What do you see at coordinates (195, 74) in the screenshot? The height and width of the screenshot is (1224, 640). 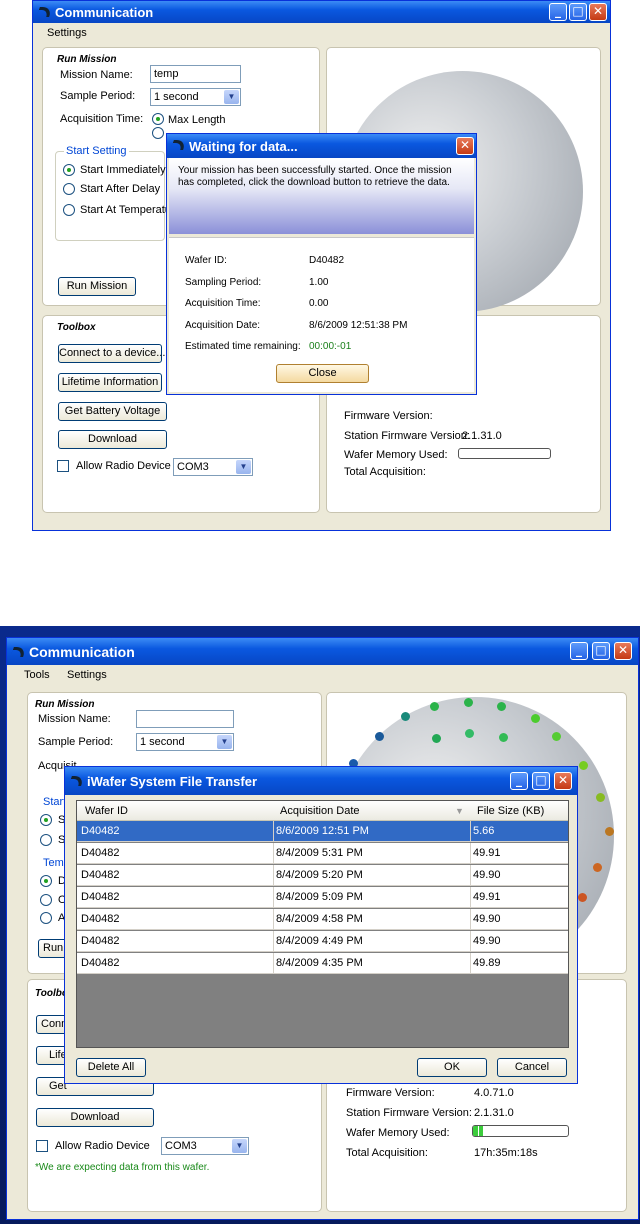 I see `mission-name-input: temp` at bounding box center [195, 74].